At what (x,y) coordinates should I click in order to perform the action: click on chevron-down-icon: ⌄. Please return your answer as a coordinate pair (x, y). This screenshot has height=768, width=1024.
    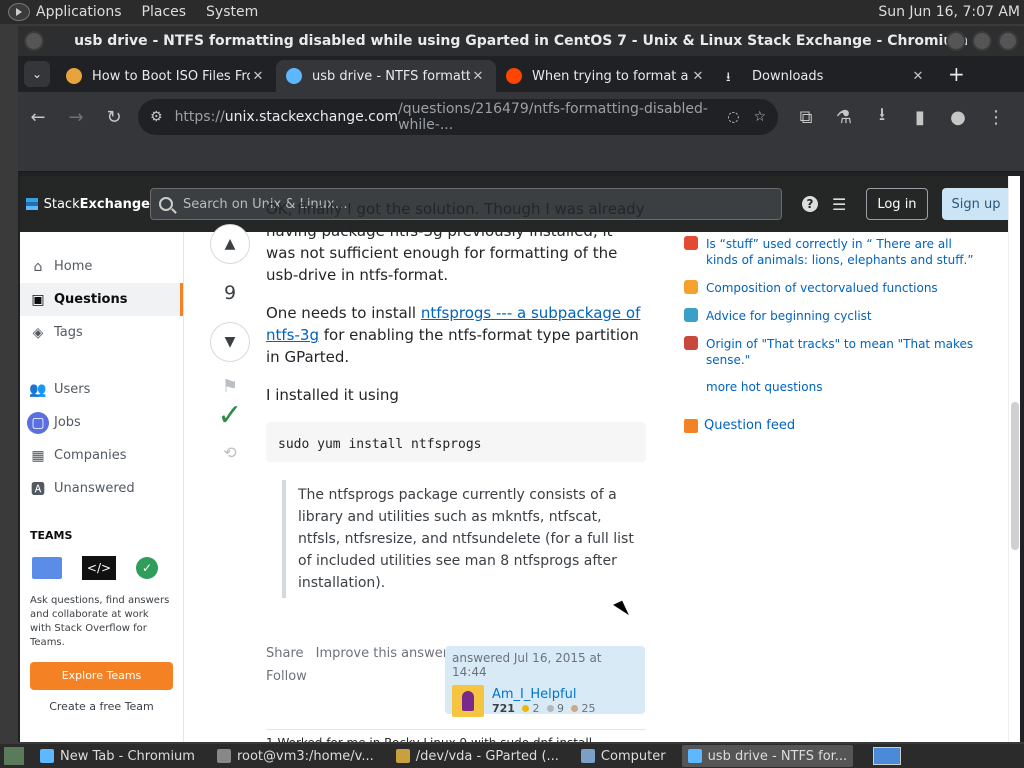
    Looking at the image, I should click on (37, 74).